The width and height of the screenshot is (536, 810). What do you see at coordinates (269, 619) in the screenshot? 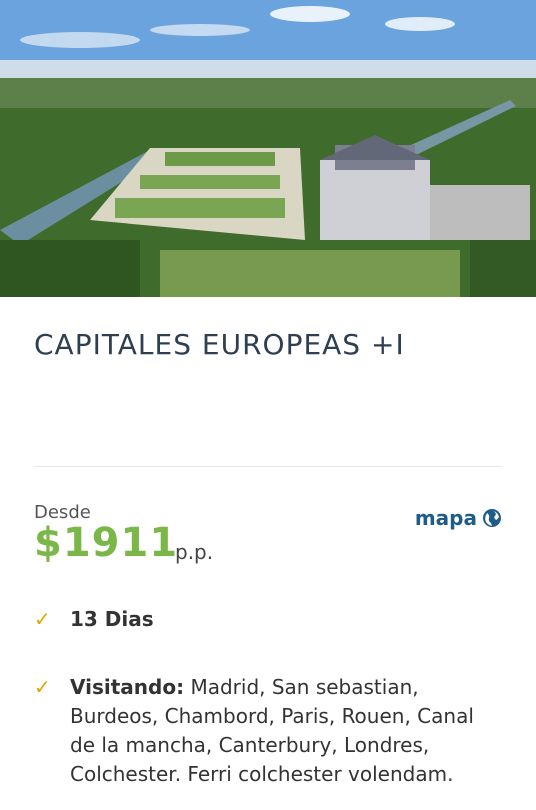
I see `duration-item: ✓ 13 Dias` at bounding box center [269, 619].